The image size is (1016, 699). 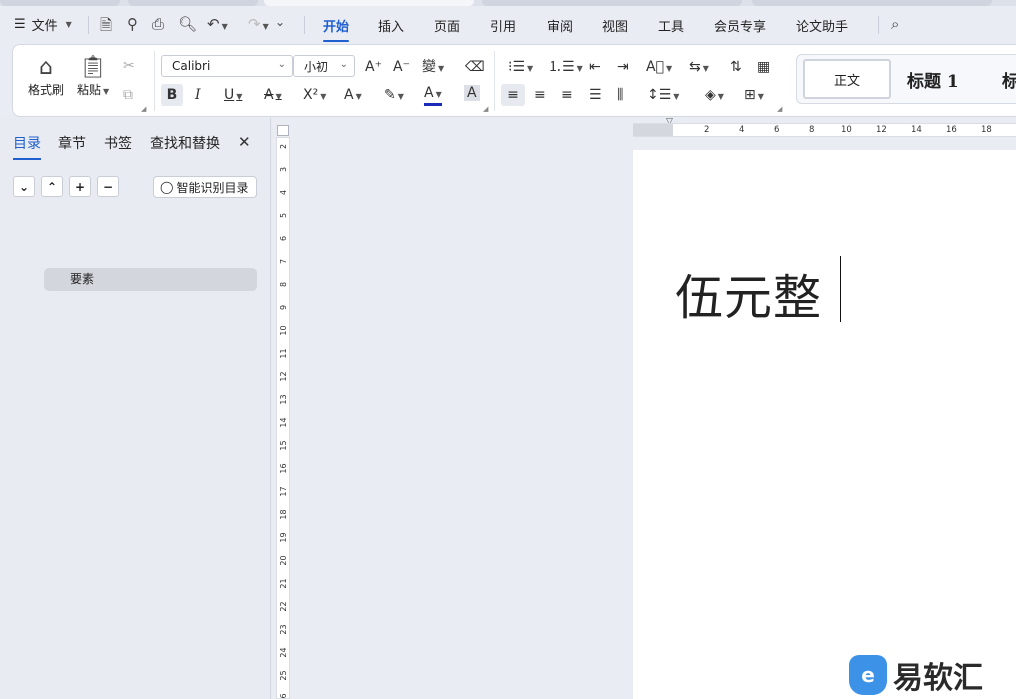 I want to click on tab-member: 会员专享, so click(x=740, y=25).